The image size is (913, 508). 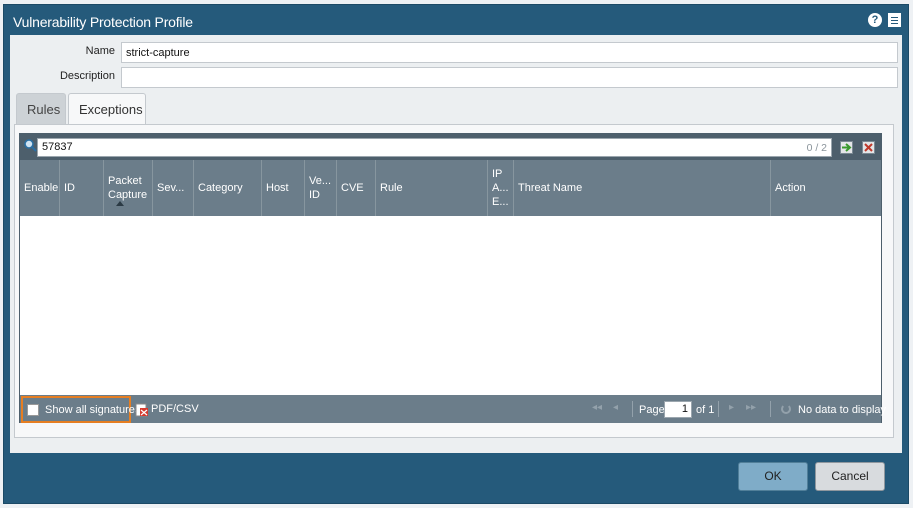 What do you see at coordinates (82, 188) in the screenshot?
I see `col-id: ID` at bounding box center [82, 188].